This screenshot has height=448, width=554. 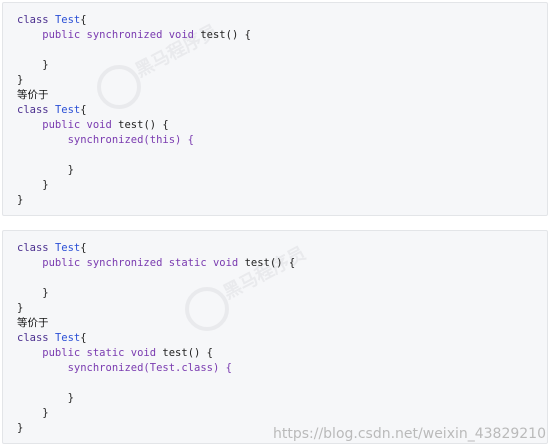 What do you see at coordinates (265, 273) in the screenshot?
I see `watermark-brand: 黑马程序员` at bounding box center [265, 273].